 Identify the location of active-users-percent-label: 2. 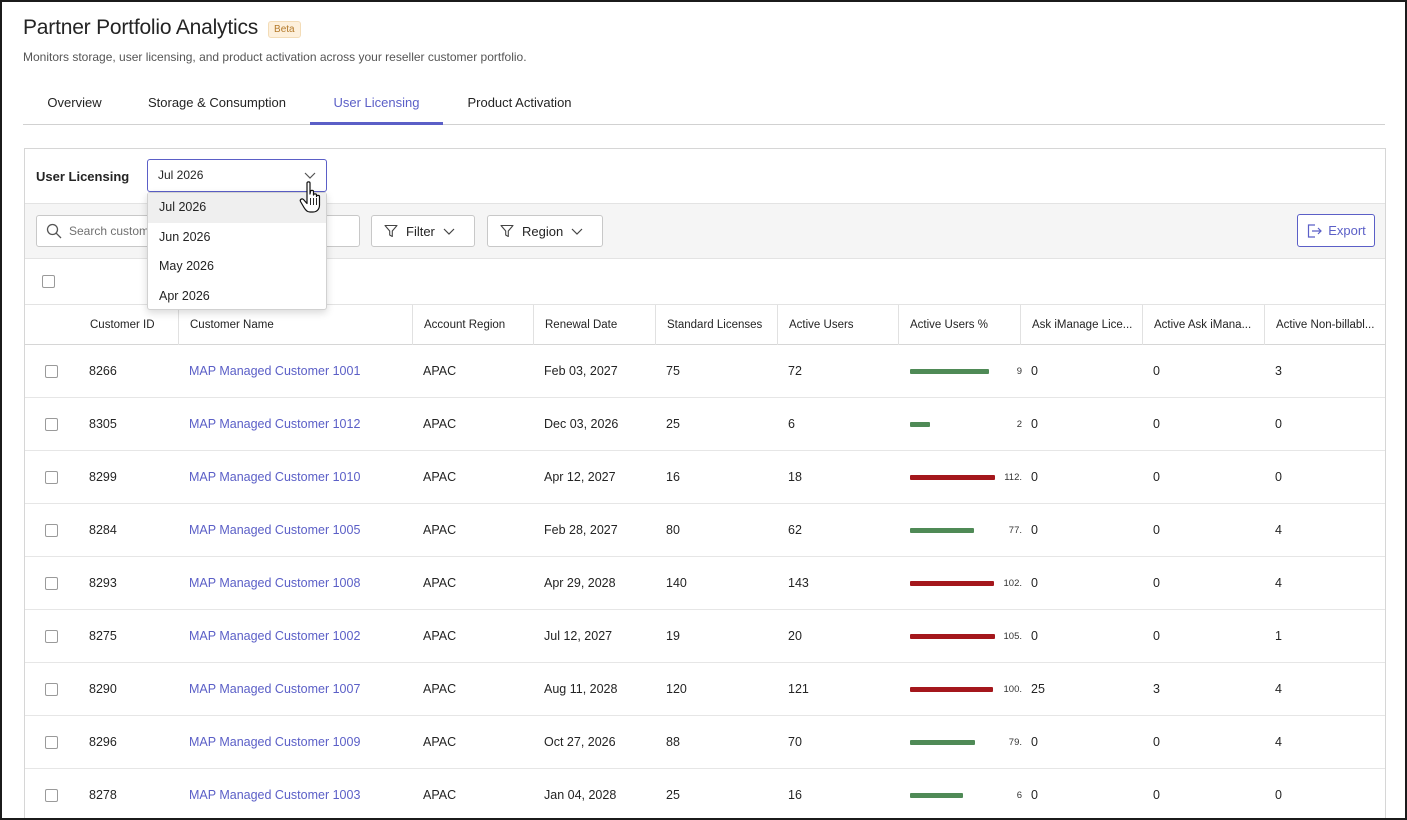
(1019, 424).